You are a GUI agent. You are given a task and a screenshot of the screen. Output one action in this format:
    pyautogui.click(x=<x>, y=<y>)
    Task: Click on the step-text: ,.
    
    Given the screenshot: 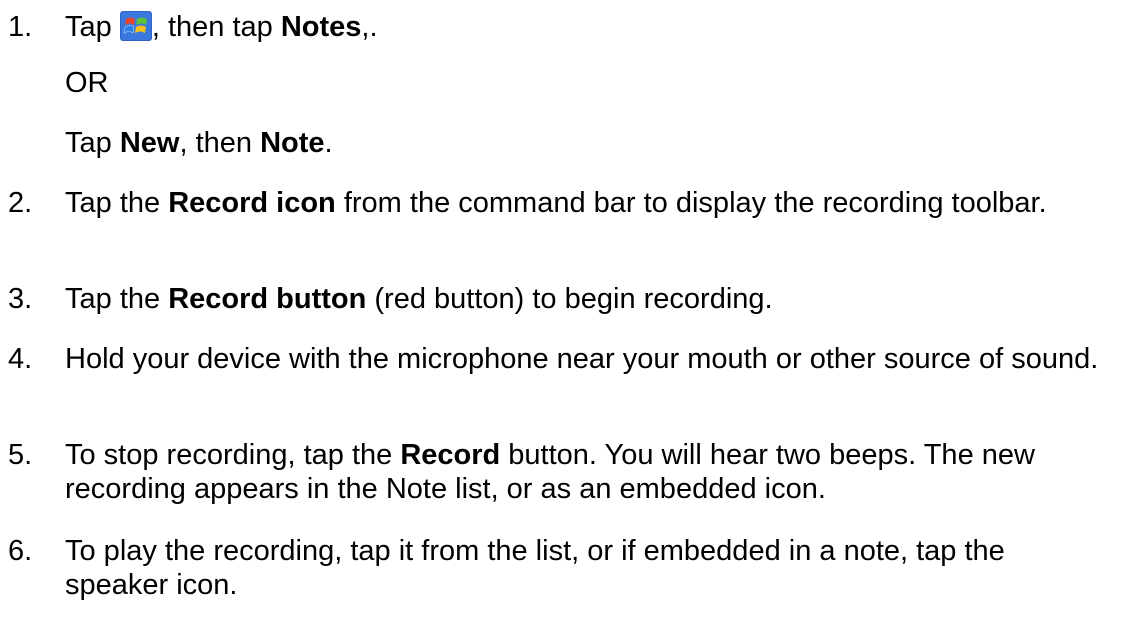 What is the action you would take?
    pyautogui.click(x=369, y=27)
    